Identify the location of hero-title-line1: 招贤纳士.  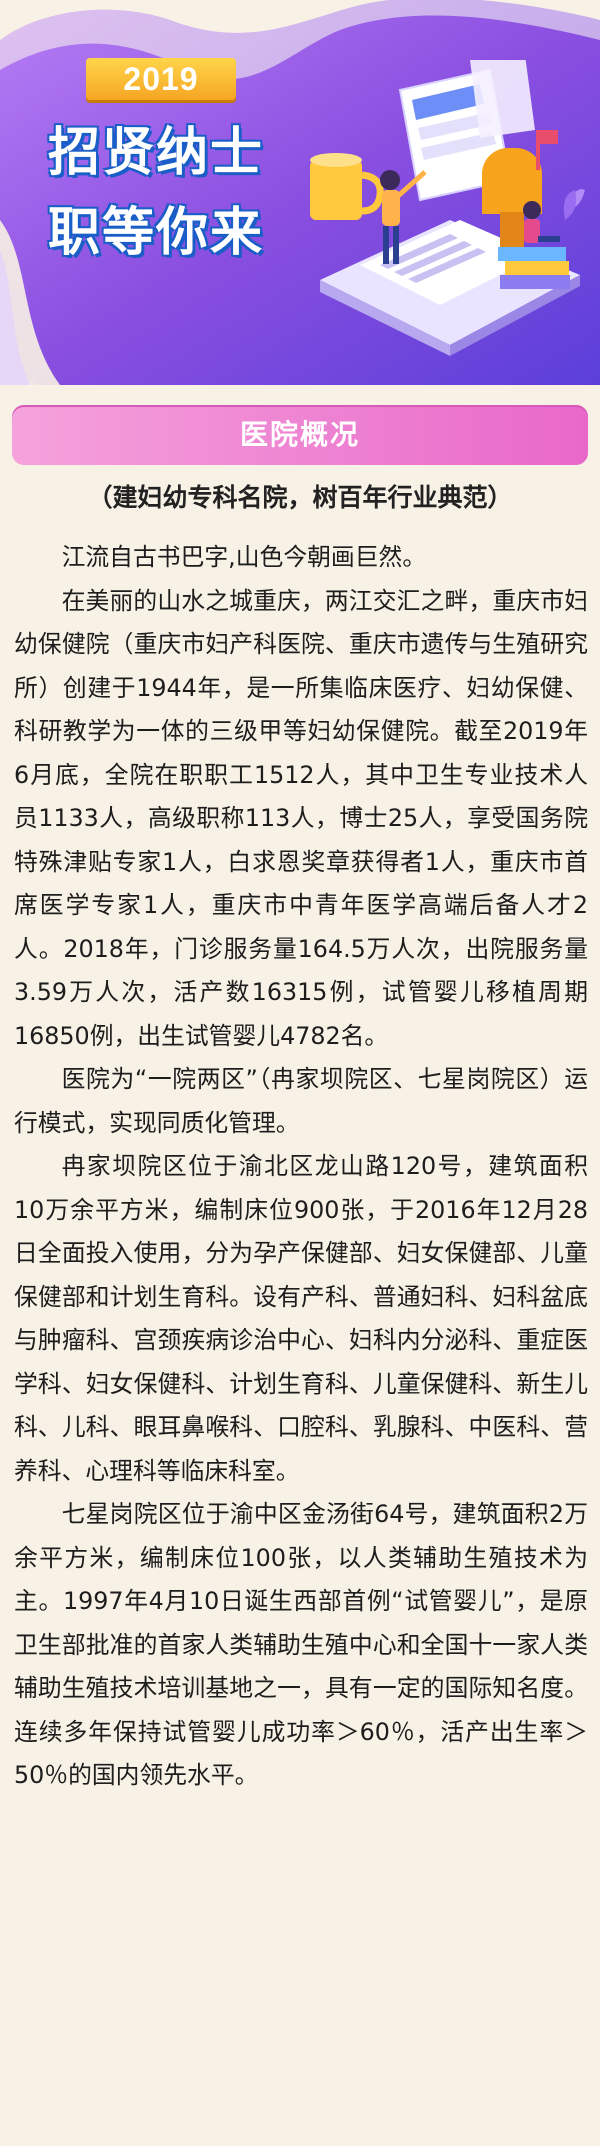
(156, 153).